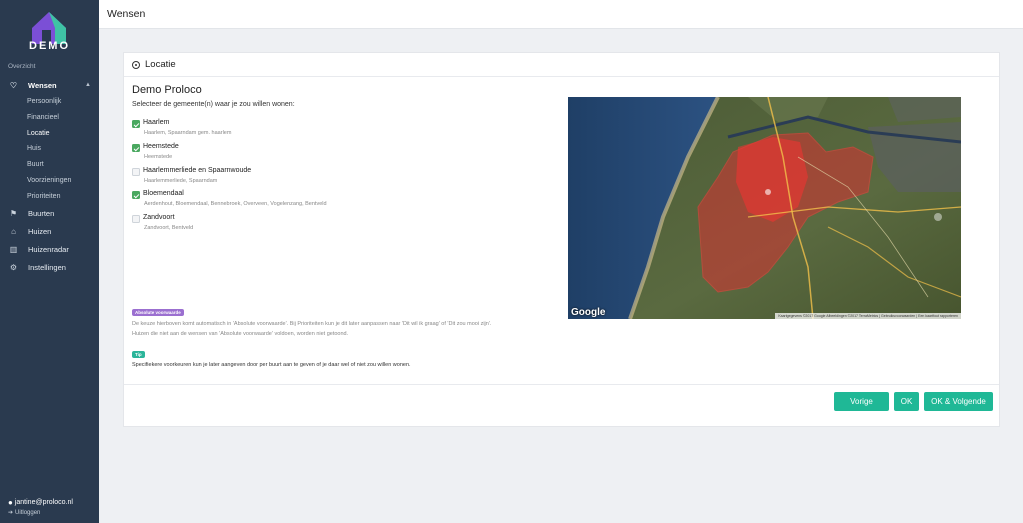  Describe the element at coordinates (42, 85) in the screenshot. I see `sidebar-item-label: Wensen` at that location.